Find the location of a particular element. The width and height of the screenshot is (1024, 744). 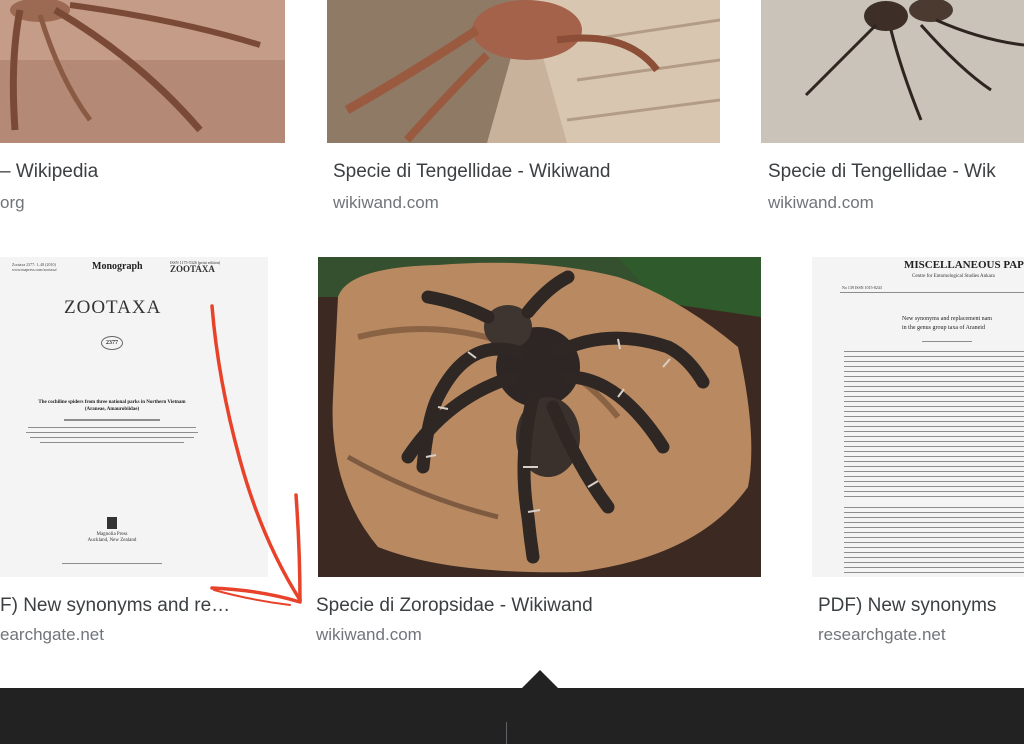

result-image-spider-wall is located at coordinates (892, 71).